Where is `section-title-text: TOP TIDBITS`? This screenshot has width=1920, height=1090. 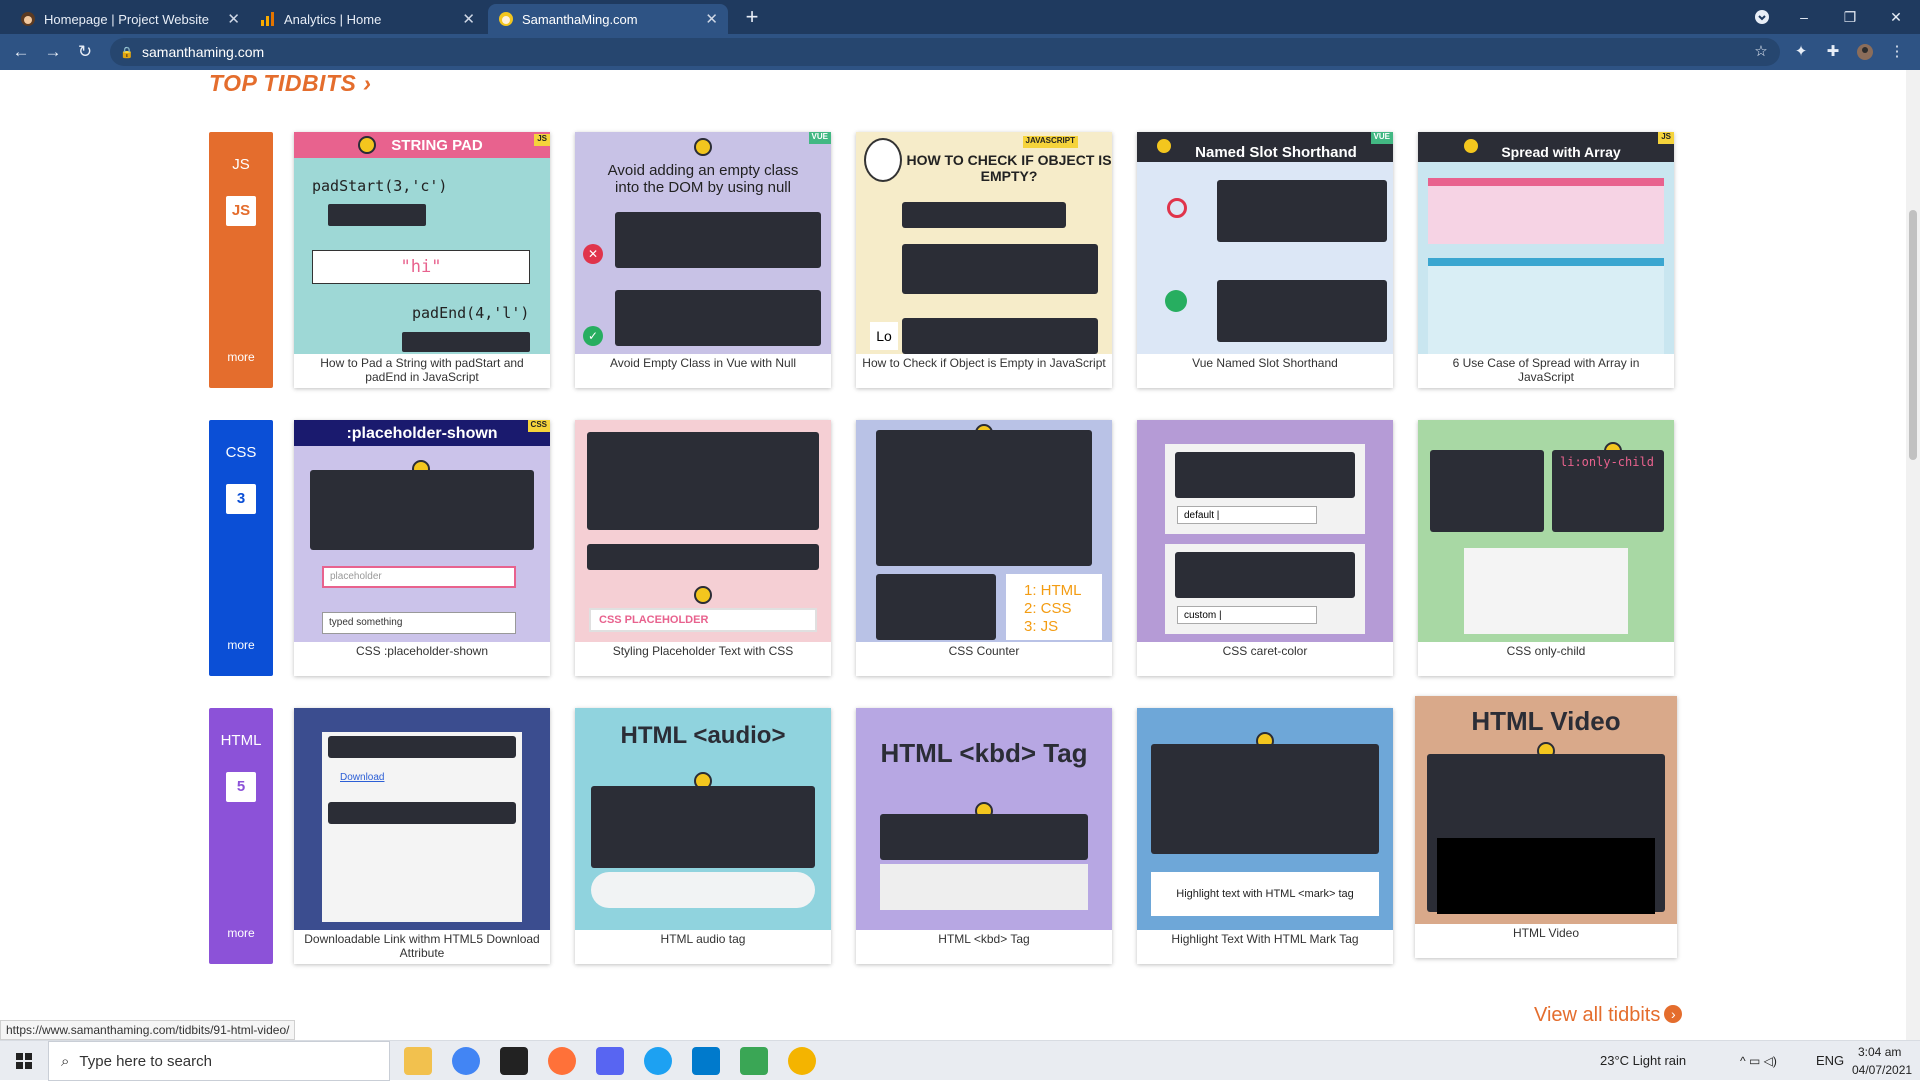 section-title-text: TOP TIDBITS is located at coordinates (283, 83).